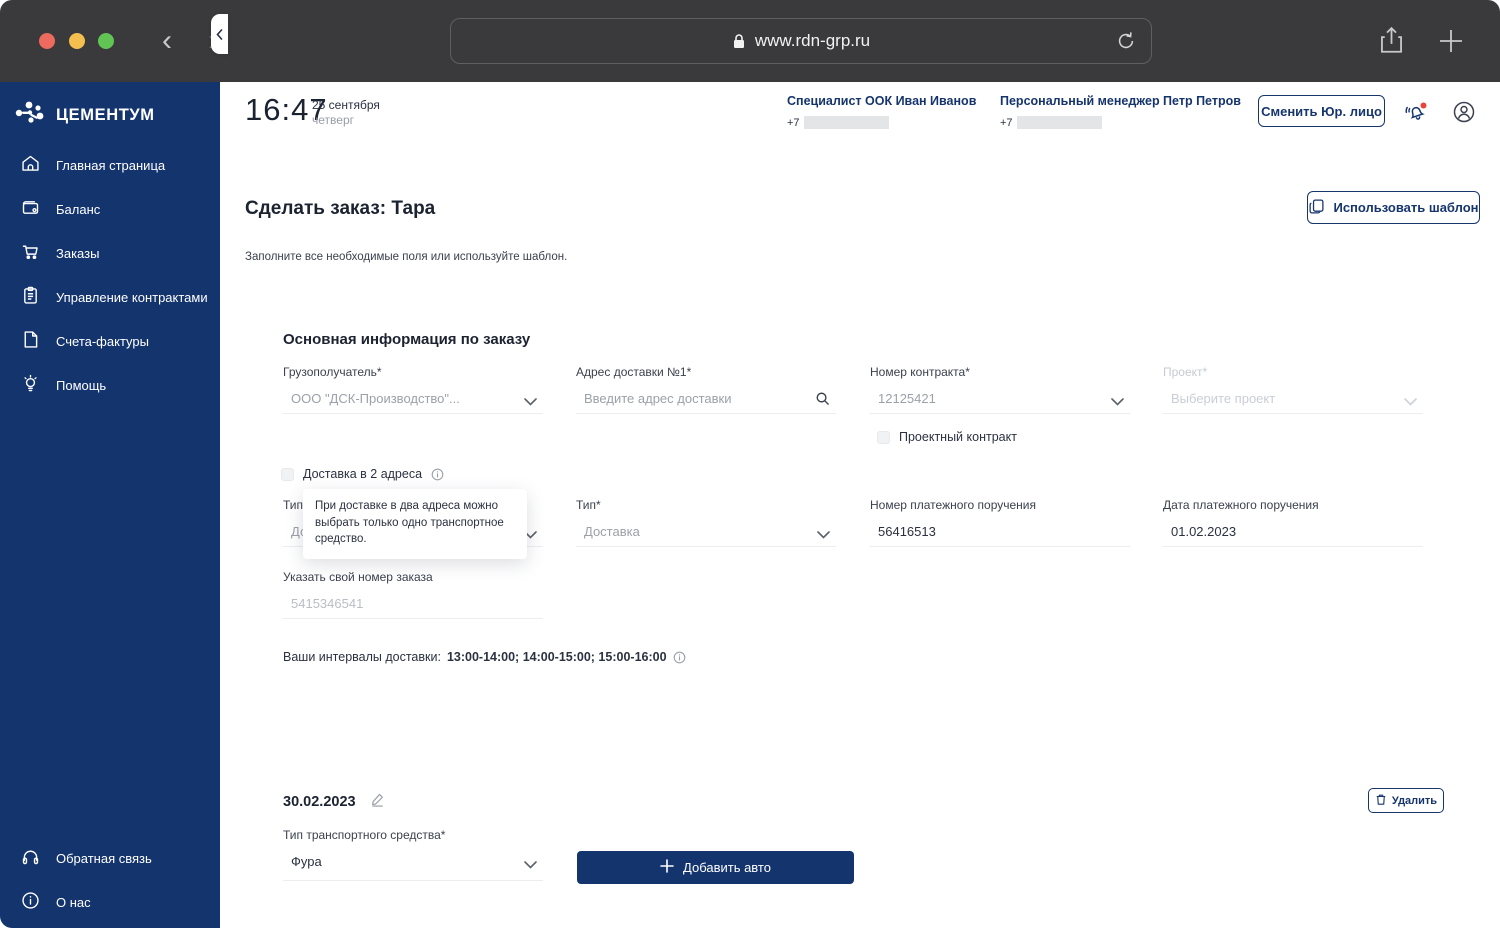 Image resolution: width=1500 pixels, height=928 pixels. Describe the element at coordinates (110, 297) in the screenshot. I see `sidebar-item-contracts: Управление контрактами` at that location.